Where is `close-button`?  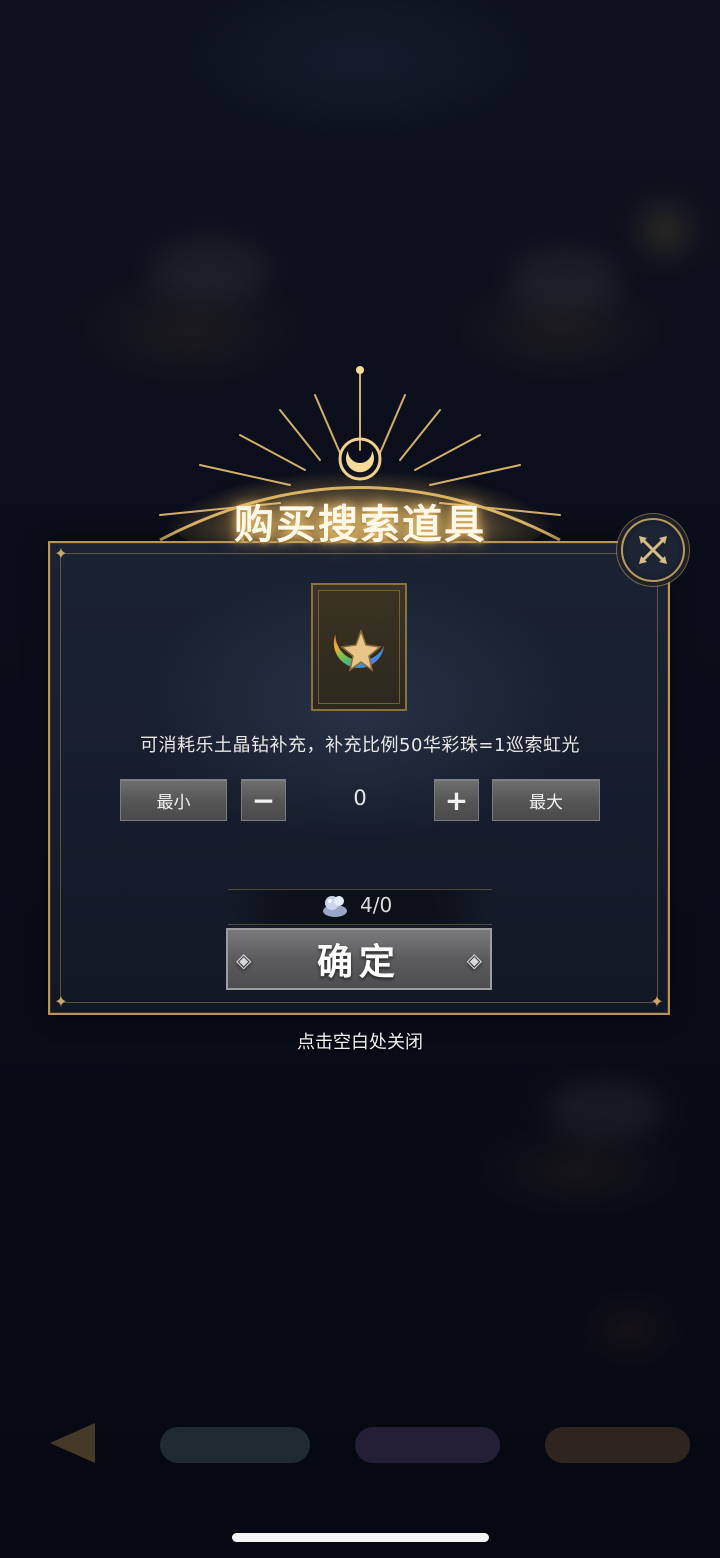 close-button is located at coordinates (653, 550).